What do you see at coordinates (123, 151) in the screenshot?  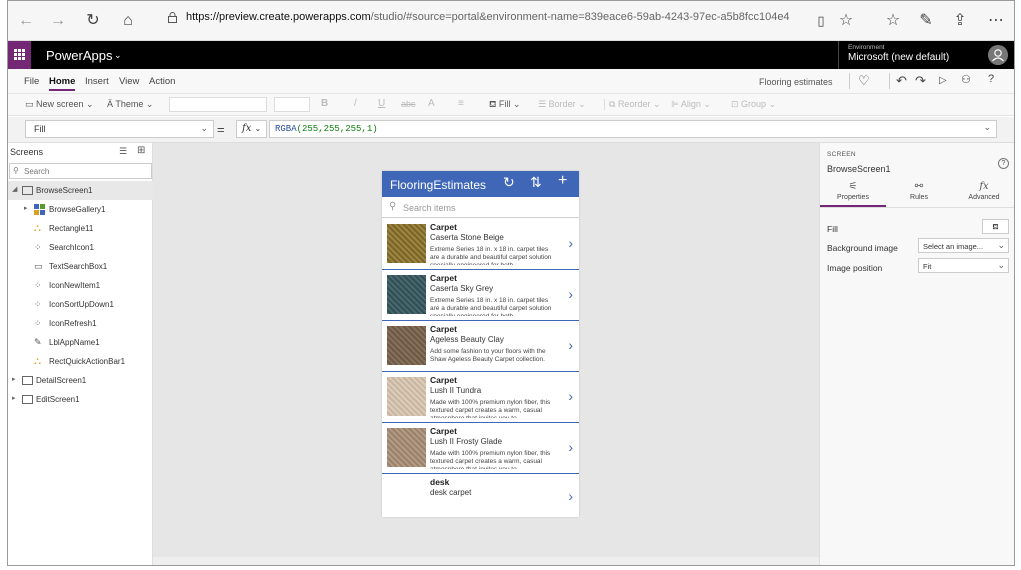 I see `list-view-icon: ☰` at bounding box center [123, 151].